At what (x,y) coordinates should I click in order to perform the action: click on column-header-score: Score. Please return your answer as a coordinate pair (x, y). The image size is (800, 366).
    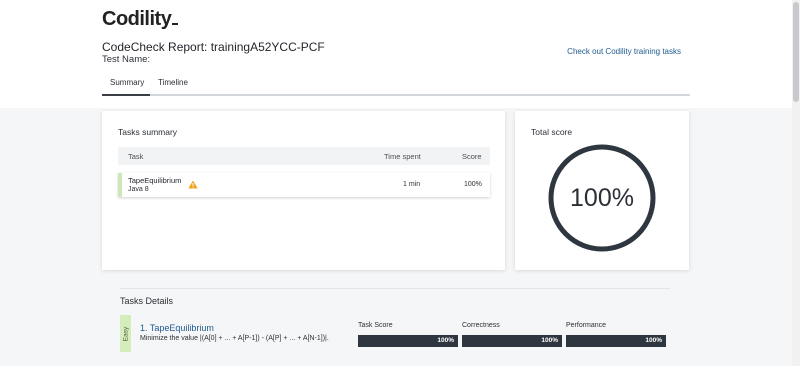
    Looking at the image, I should click on (472, 156).